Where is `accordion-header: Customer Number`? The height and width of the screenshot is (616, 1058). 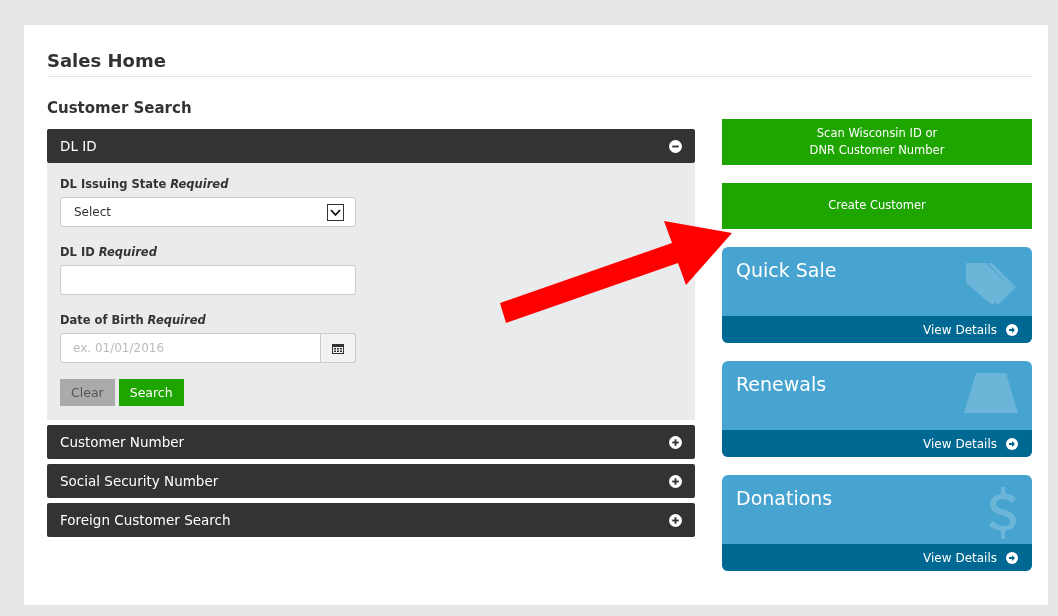
accordion-header: Customer Number is located at coordinates (371, 442).